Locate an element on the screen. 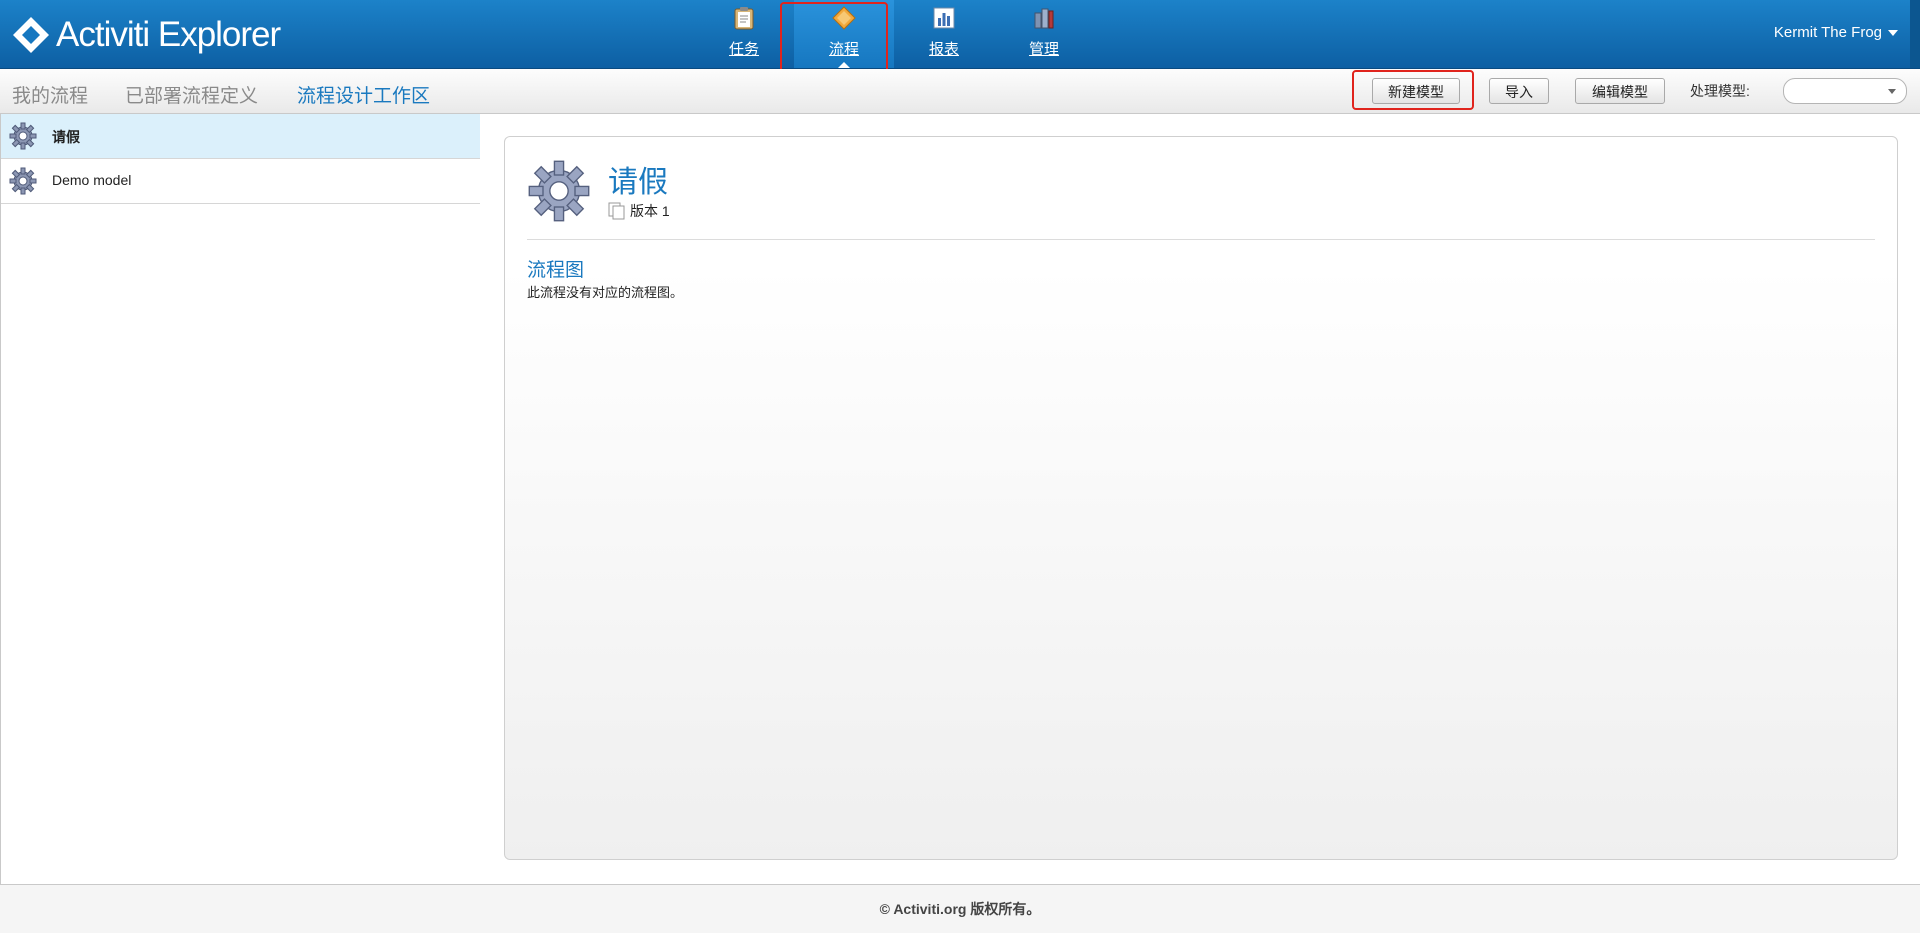 The height and width of the screenshot is (933, 1920). list-item-label: 请假 is located at coordinates (66, 137).